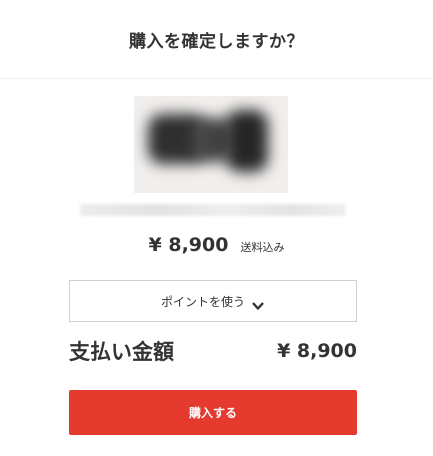 The width and height of the screenshot is (433, 456). What do you see at coordinates (121, 352) in the screenshot?
I see `payment-total-label: 支払い金額` at bounding box center [121, 352].